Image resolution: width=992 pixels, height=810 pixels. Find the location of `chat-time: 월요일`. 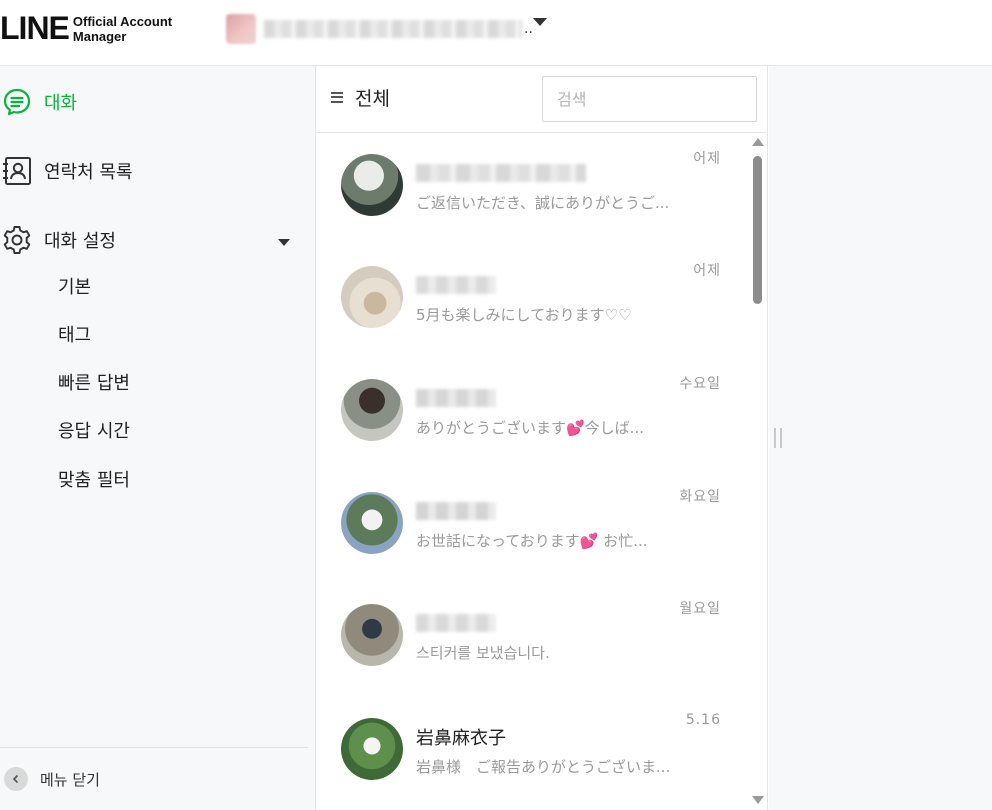

chat-time: 월요일 is located at coordinates (700, 609).